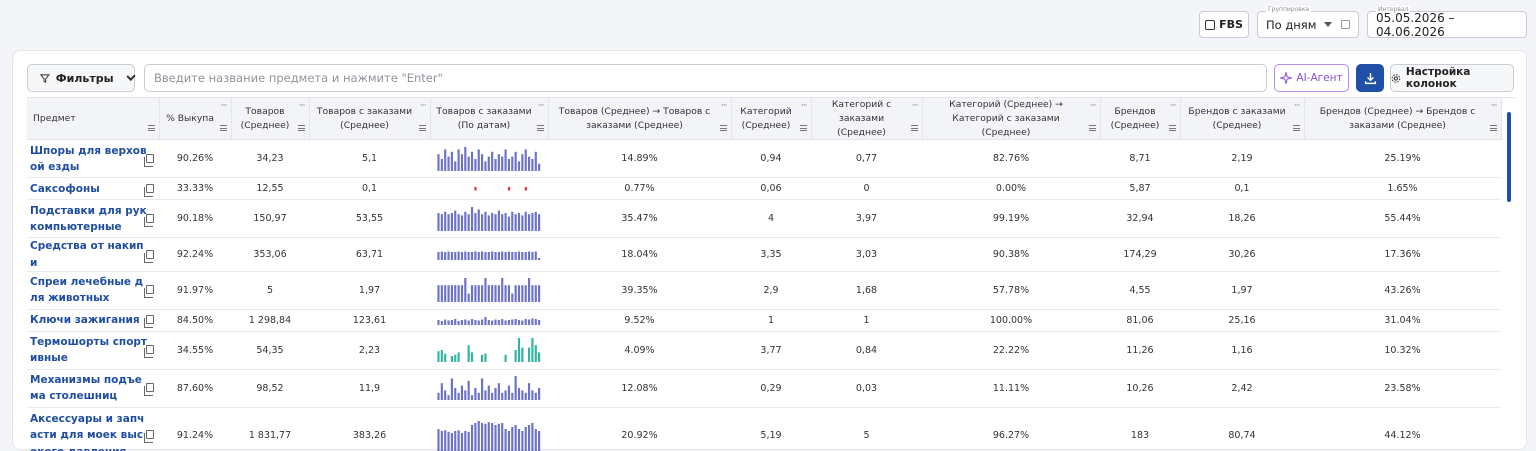 The height and width of the screenshot is (451, 1536). I want to click on table-cell-conv2: 22.22%, so click(1011, 350).